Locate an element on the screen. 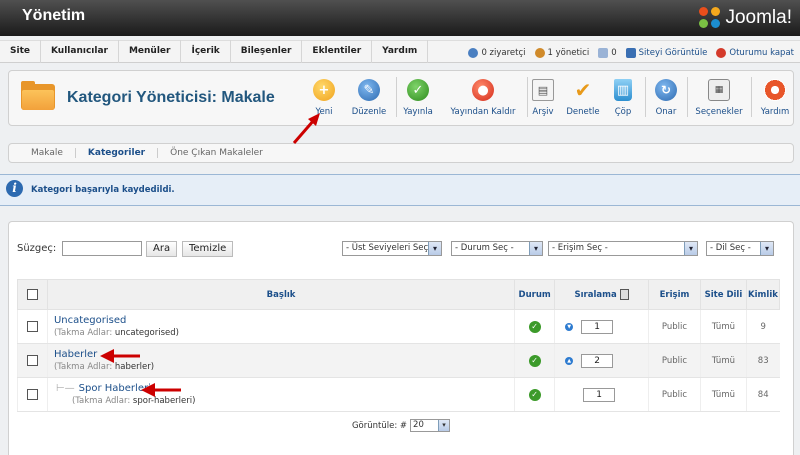  move-up-icon: ▲ is located at coordinates (569, 360).